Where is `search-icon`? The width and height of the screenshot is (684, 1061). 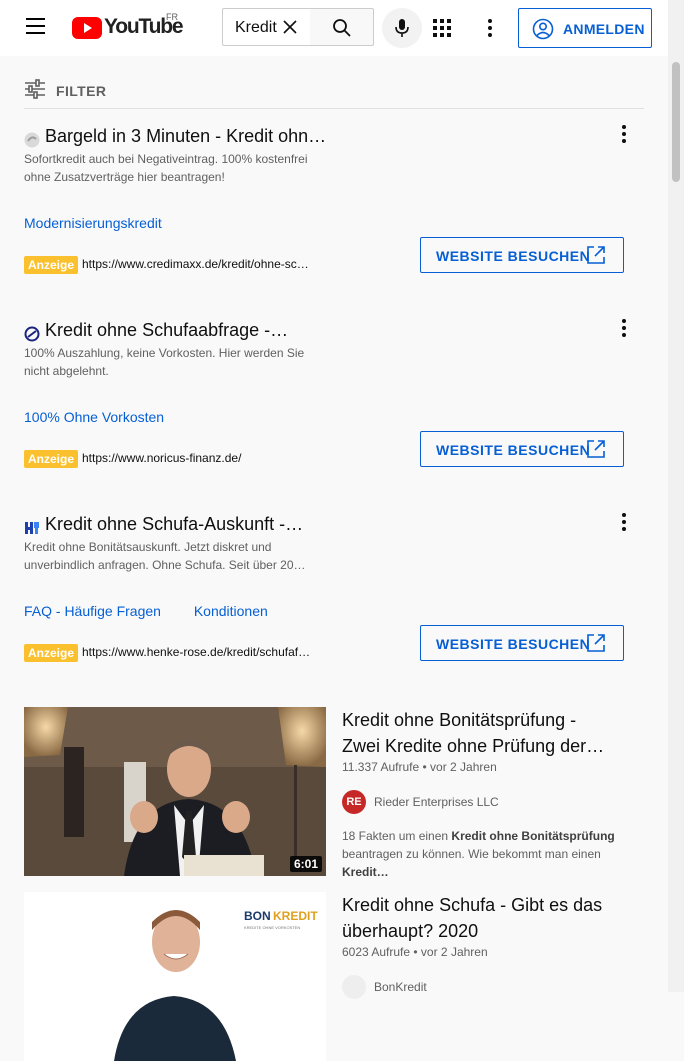 search-icon is located at coordinates (342, 28).